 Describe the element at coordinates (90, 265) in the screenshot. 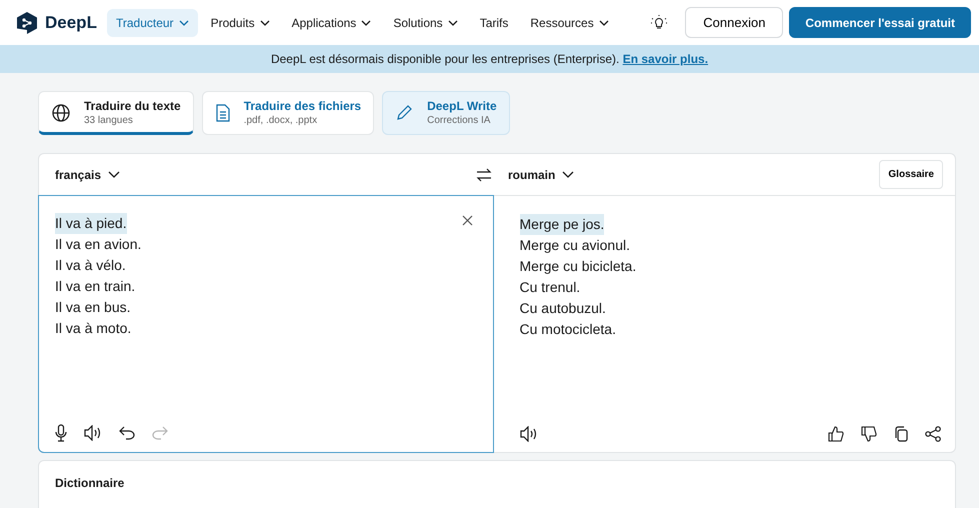

I see `source-text-line: Il va à vélo.` at that location.